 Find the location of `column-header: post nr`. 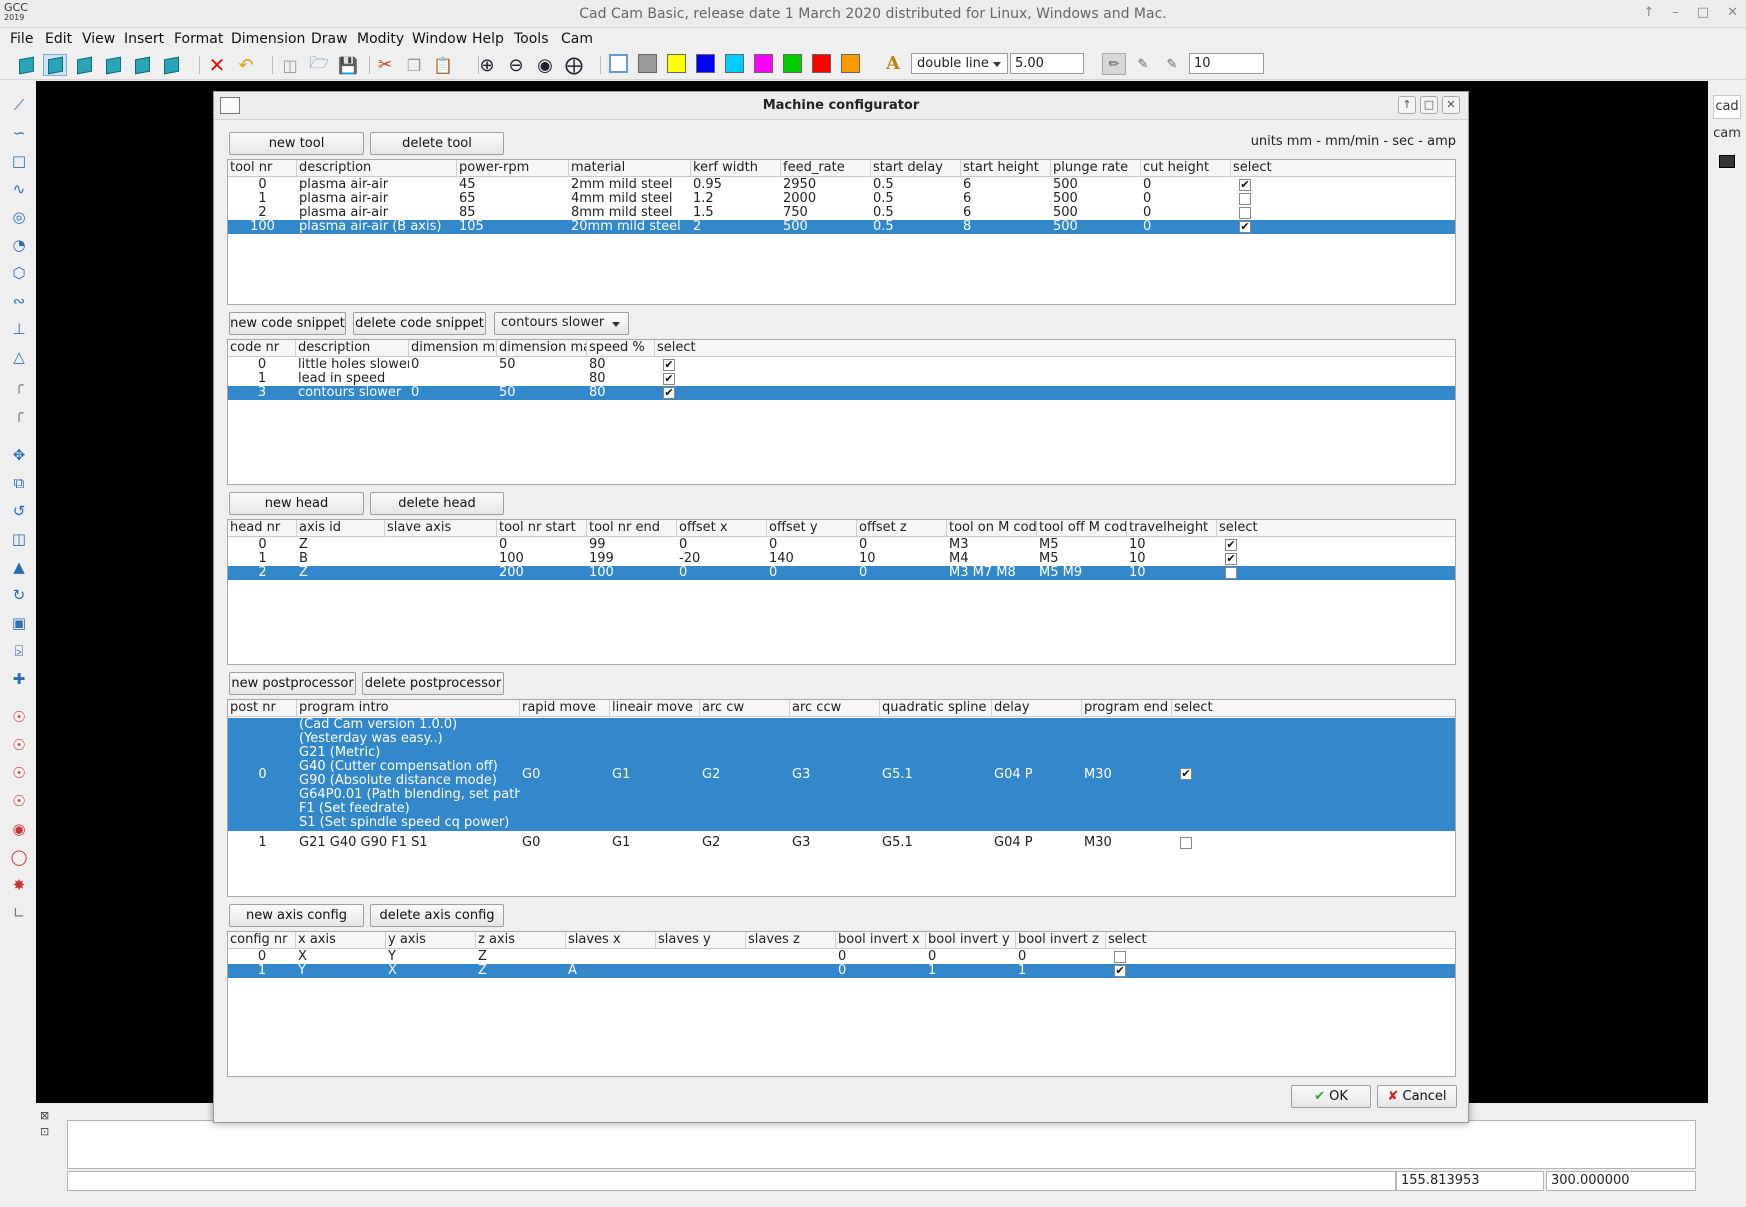

column-header: post nr is located at coordinates (262, 708).